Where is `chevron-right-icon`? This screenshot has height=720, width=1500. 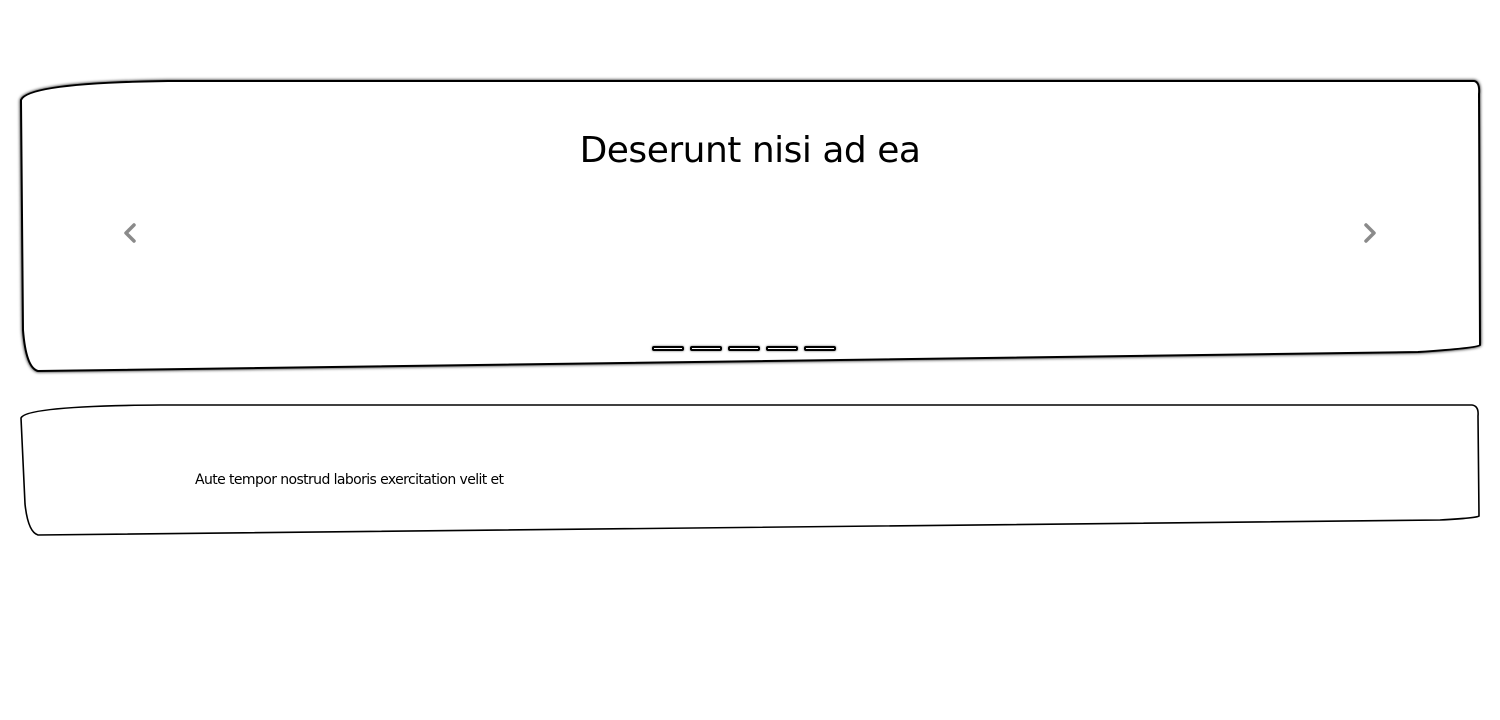 chevron-right-icon is located at coordinates (1370, 233).